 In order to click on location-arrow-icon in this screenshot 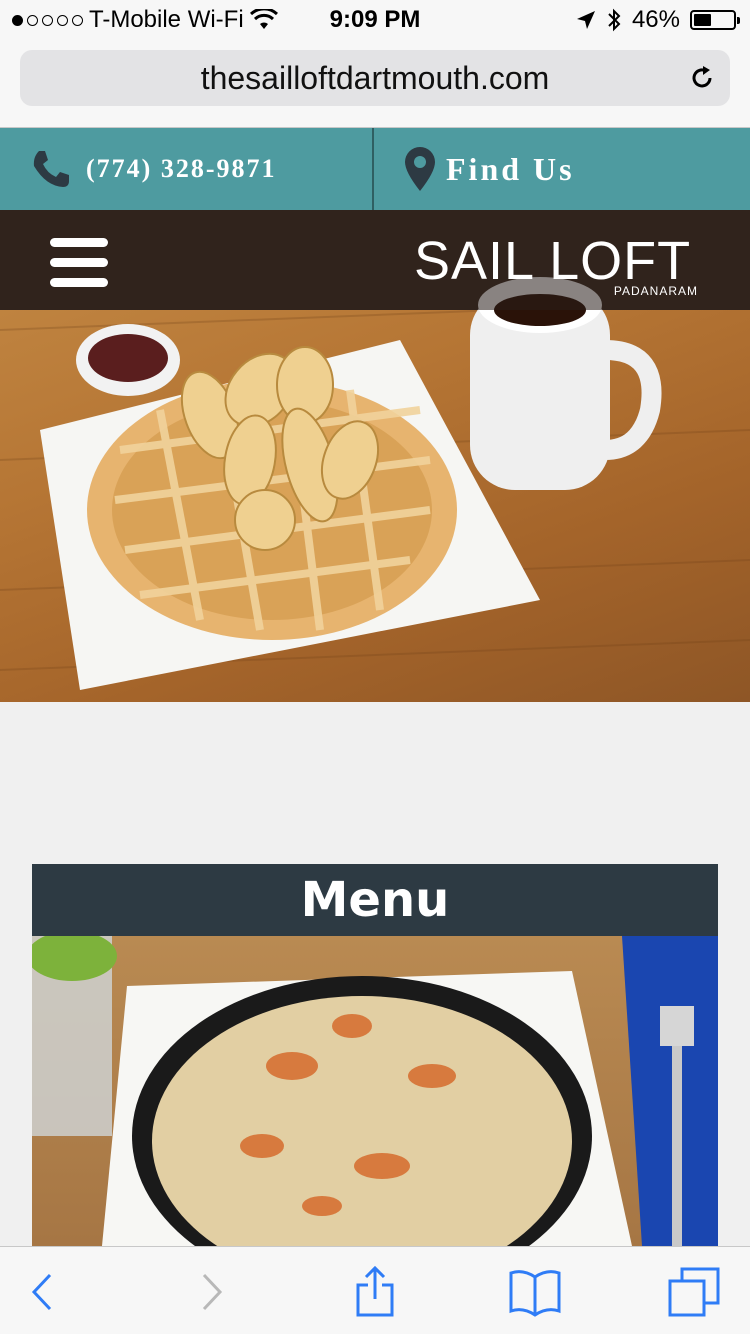, I will do `click(585, 20)`.